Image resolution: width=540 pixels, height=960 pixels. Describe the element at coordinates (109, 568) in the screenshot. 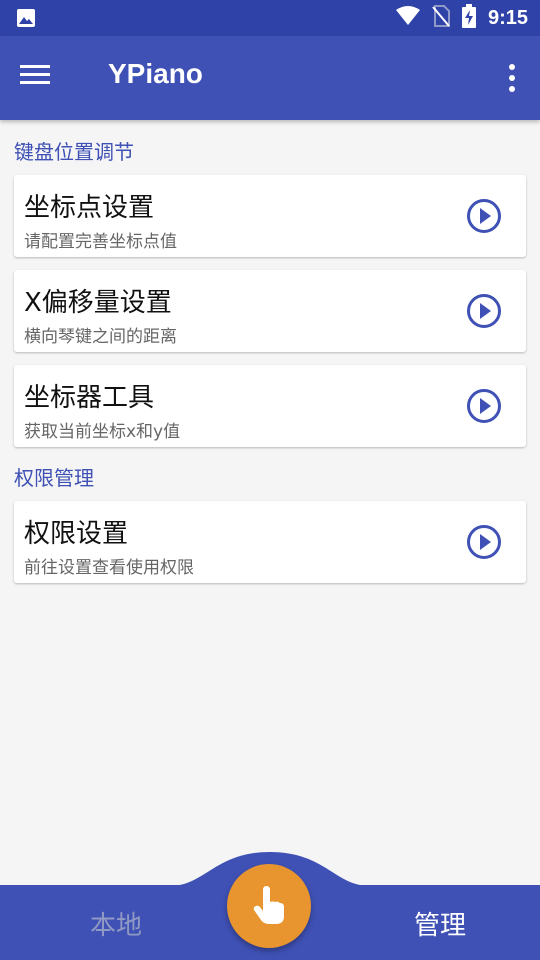

I see `setting-subtitle: 前往设置查看使用权限` at that location.